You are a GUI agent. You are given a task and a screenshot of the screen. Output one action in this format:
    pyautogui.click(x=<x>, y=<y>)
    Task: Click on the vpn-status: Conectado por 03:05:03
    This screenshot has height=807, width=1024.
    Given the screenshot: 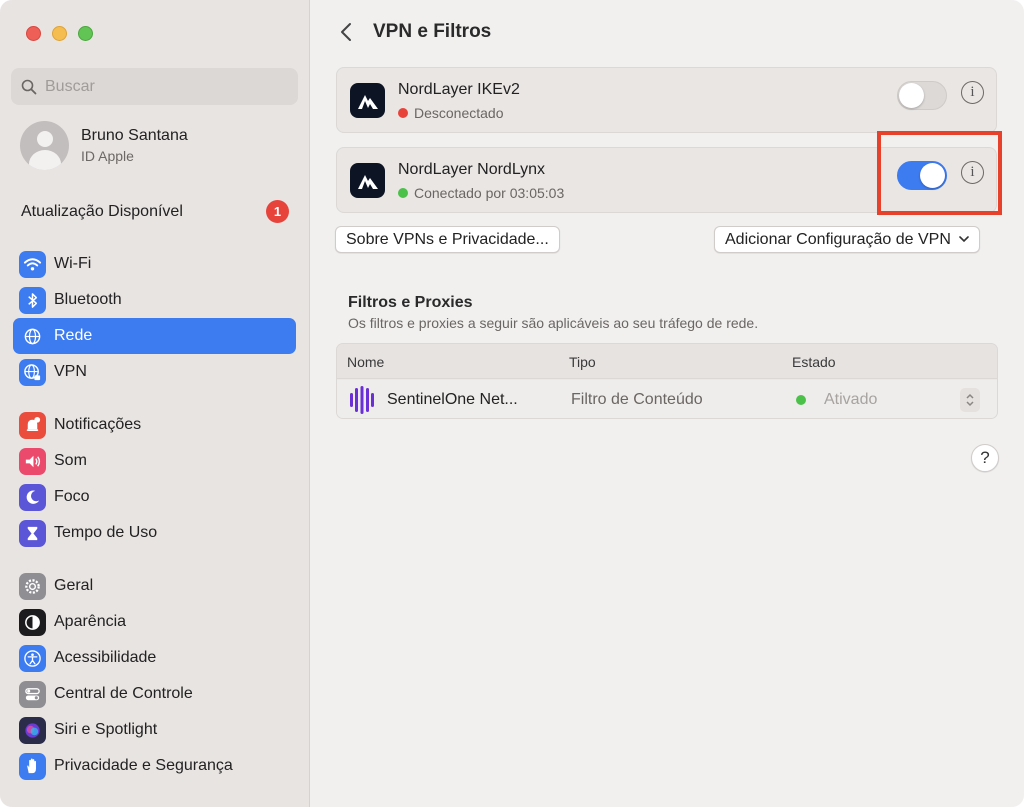 What is the action you would take?
    pyautogui.click(x=481, y=193)
    